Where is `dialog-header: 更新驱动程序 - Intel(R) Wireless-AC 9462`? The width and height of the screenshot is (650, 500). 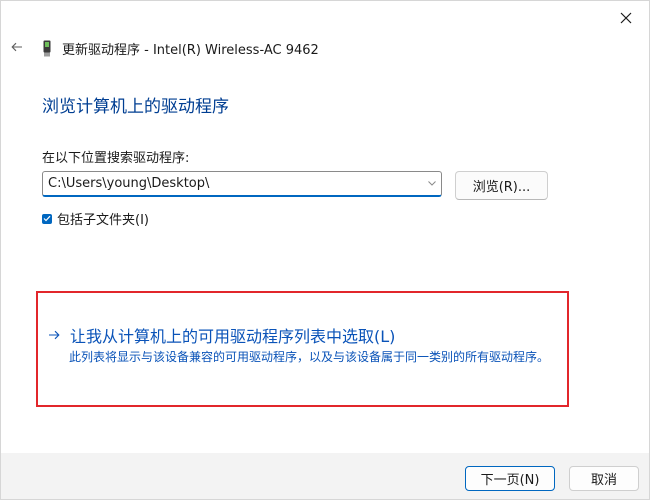
dialog-header: 更新驱动程序 - Intel(R) Wireless-AC 9462 is located at coordinates (180, 48).